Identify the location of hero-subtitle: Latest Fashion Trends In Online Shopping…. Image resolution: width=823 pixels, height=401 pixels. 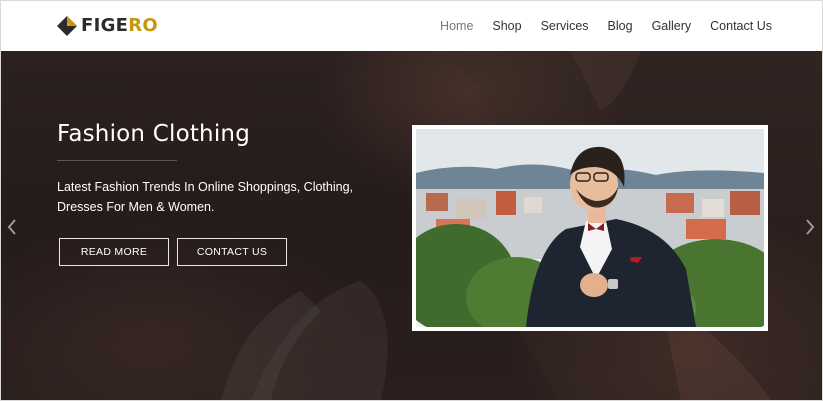
(205, 197).